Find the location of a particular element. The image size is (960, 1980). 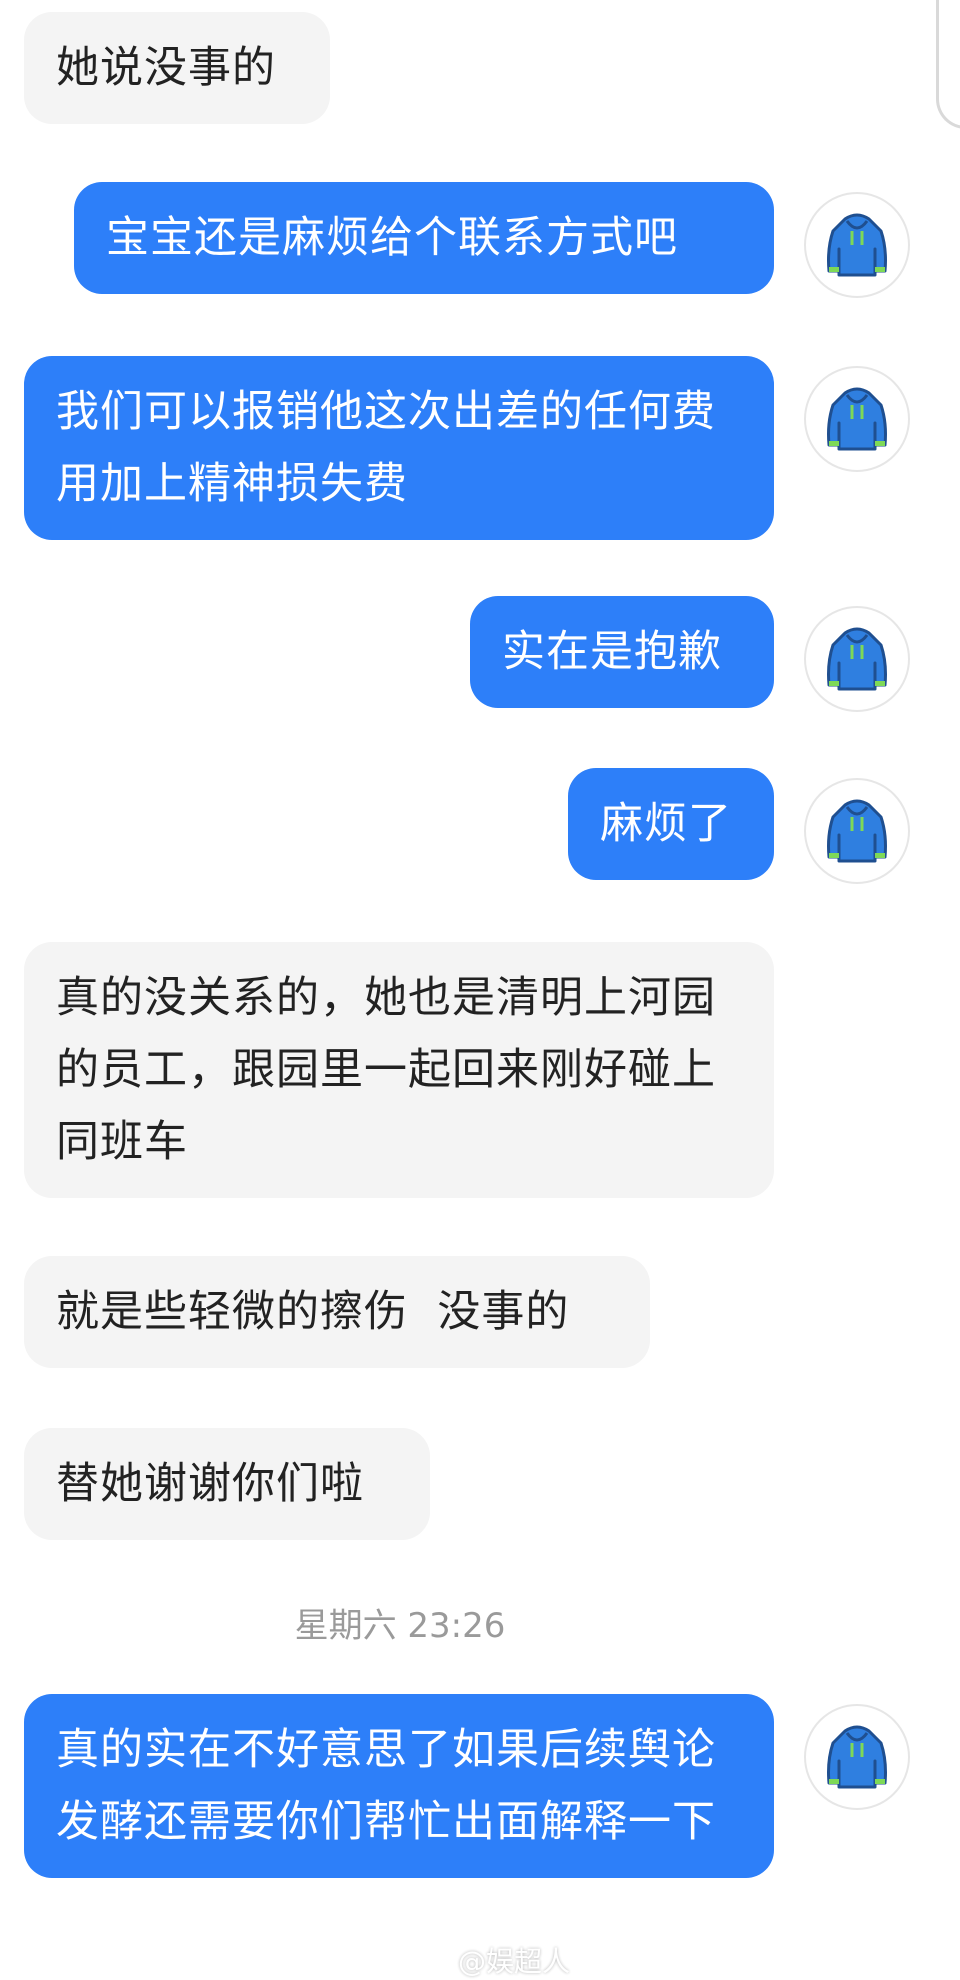

weibo-icon is located at coordinates (434, 1961).